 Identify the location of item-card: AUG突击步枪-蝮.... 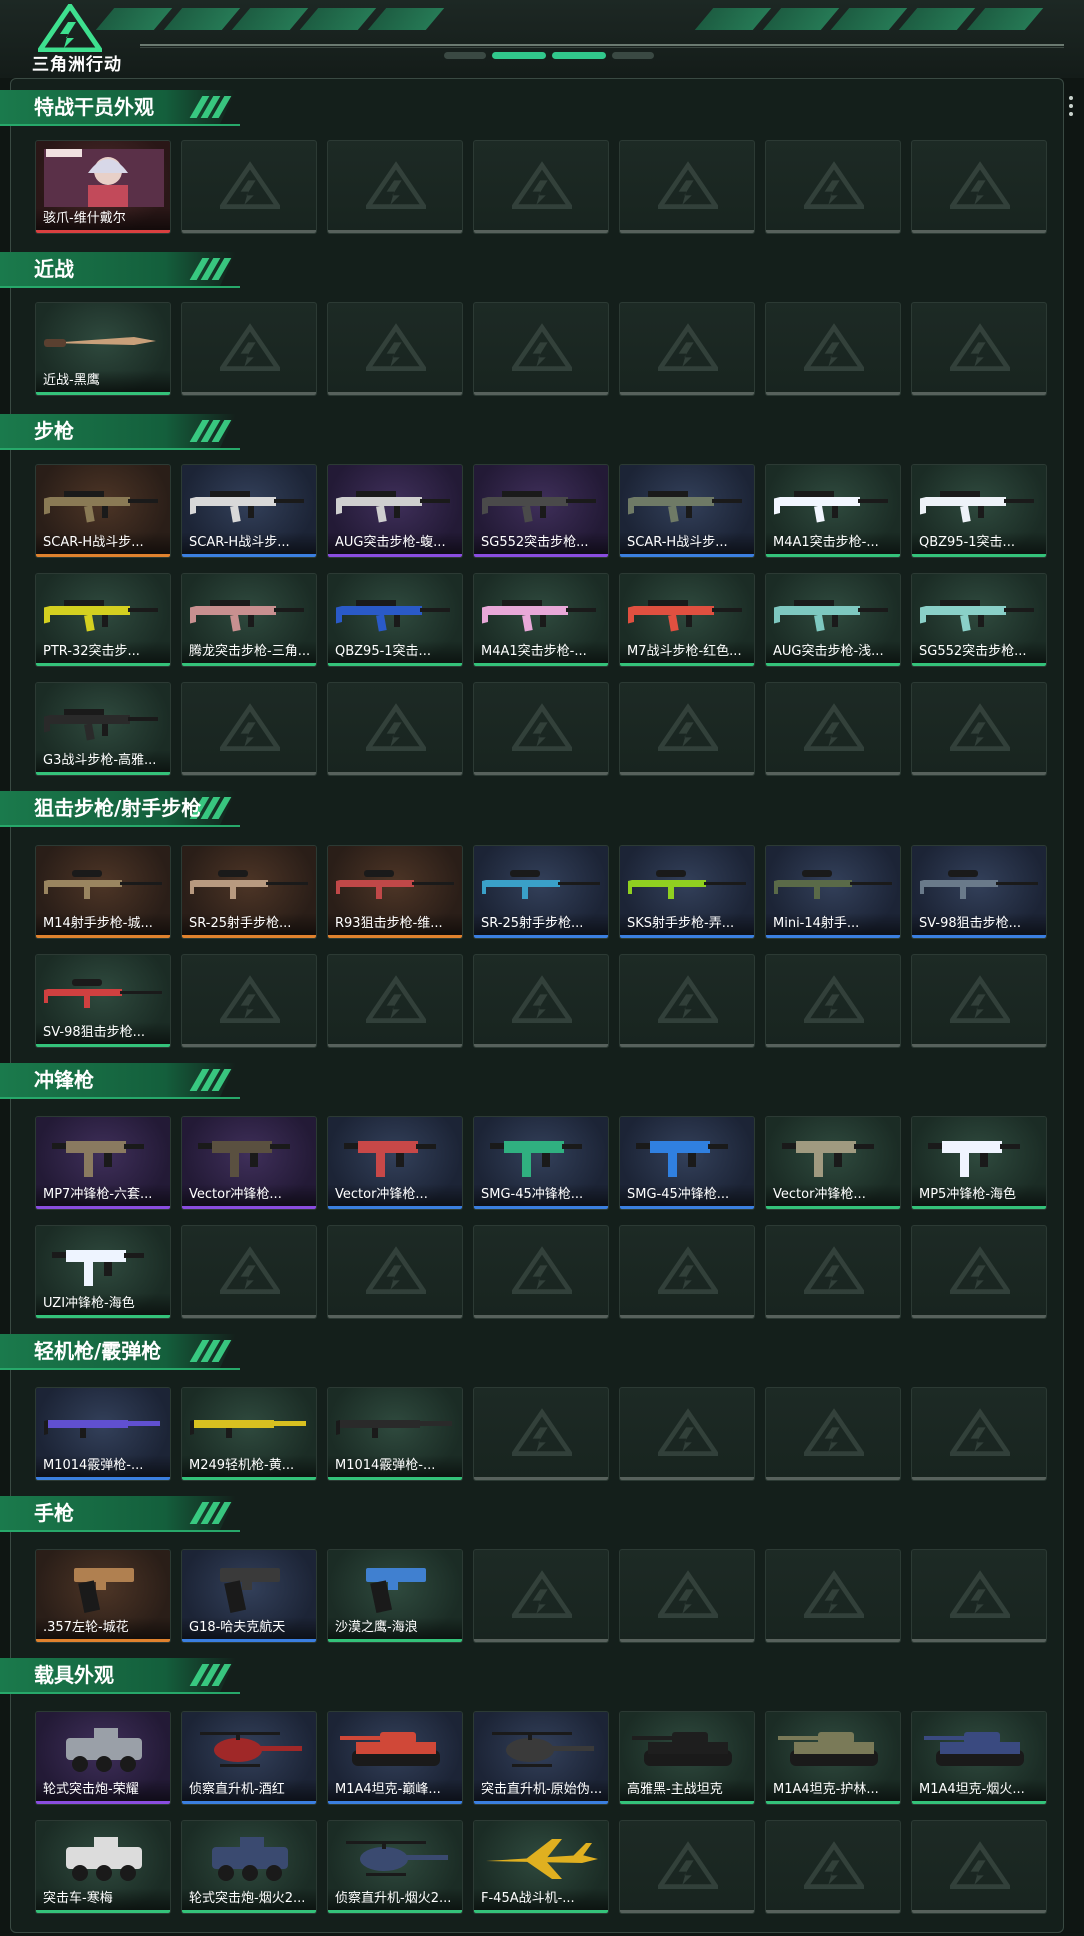
(395, 511).